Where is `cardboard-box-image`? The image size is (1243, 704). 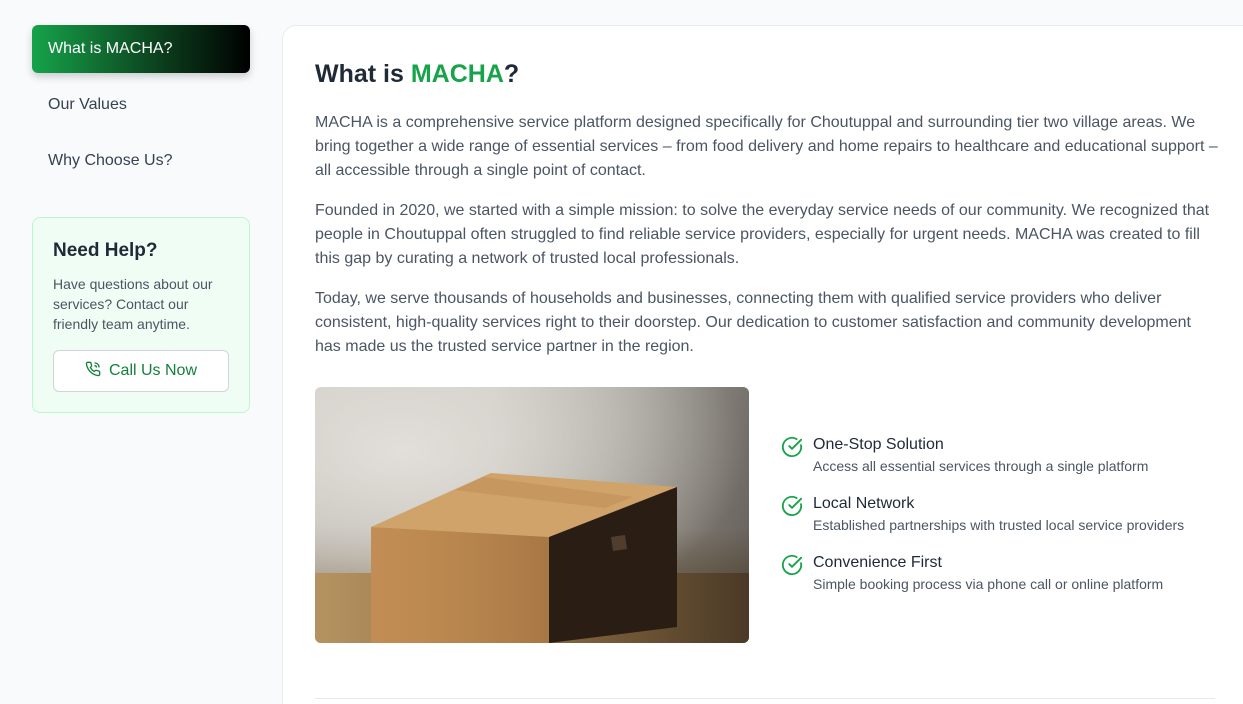
cardboard-box-image is located at coordinates (532, 515).